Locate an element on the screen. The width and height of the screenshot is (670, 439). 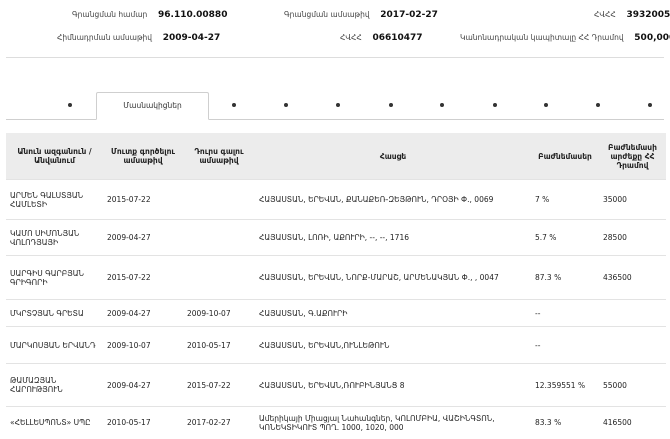
cell-share: 87.3 % is located at coordinates (565, 277).